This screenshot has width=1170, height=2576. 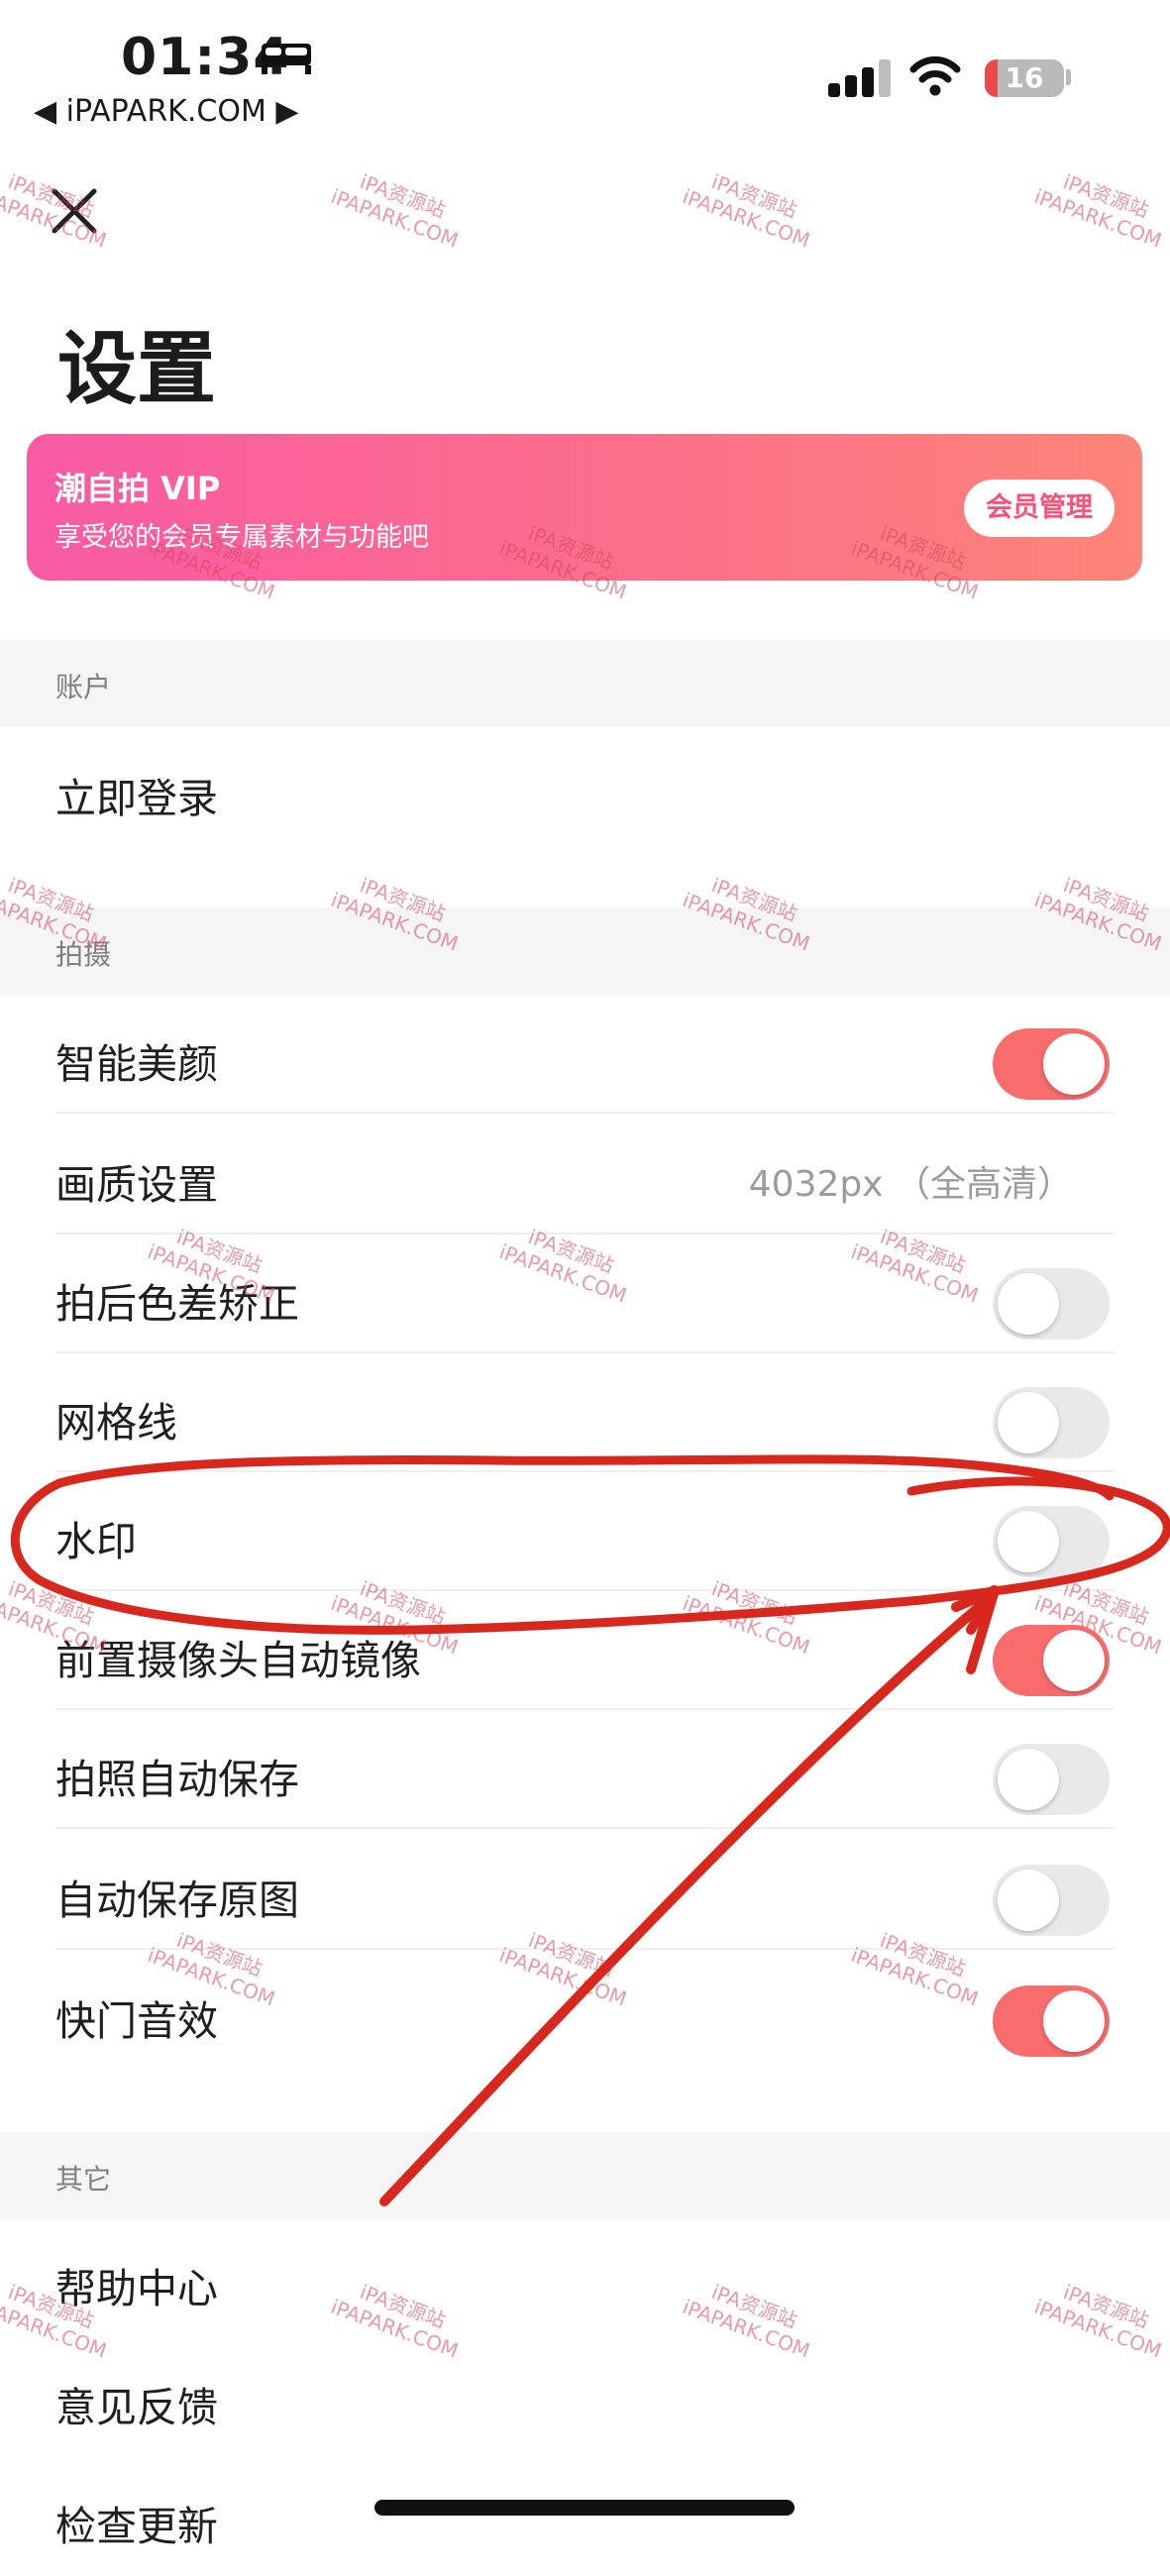 I want to click on battery-icon: 16, so click(x=1024, y=78).